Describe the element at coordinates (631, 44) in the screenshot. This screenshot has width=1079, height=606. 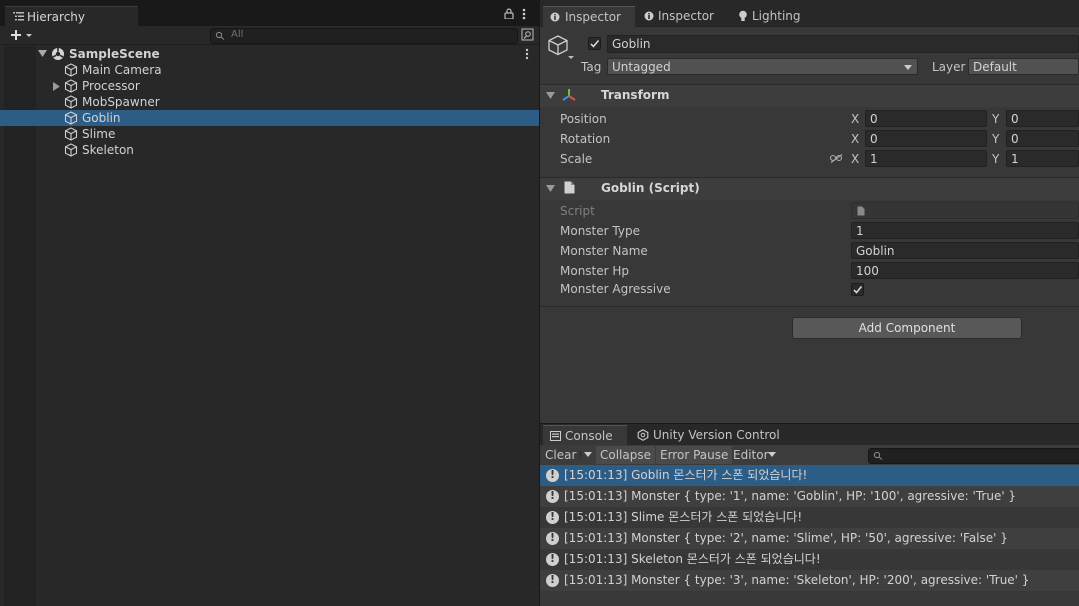
I see `object-name: Goblin` at that location.